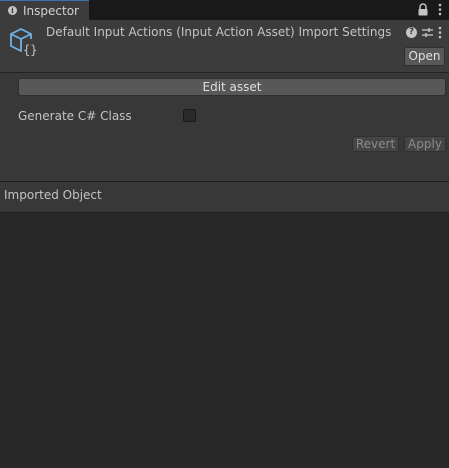  What do you see at coordinates (75, 116) in the screenshot?
I see `generate-class-label: Generate C# Class` at bounding box center [75, 116].